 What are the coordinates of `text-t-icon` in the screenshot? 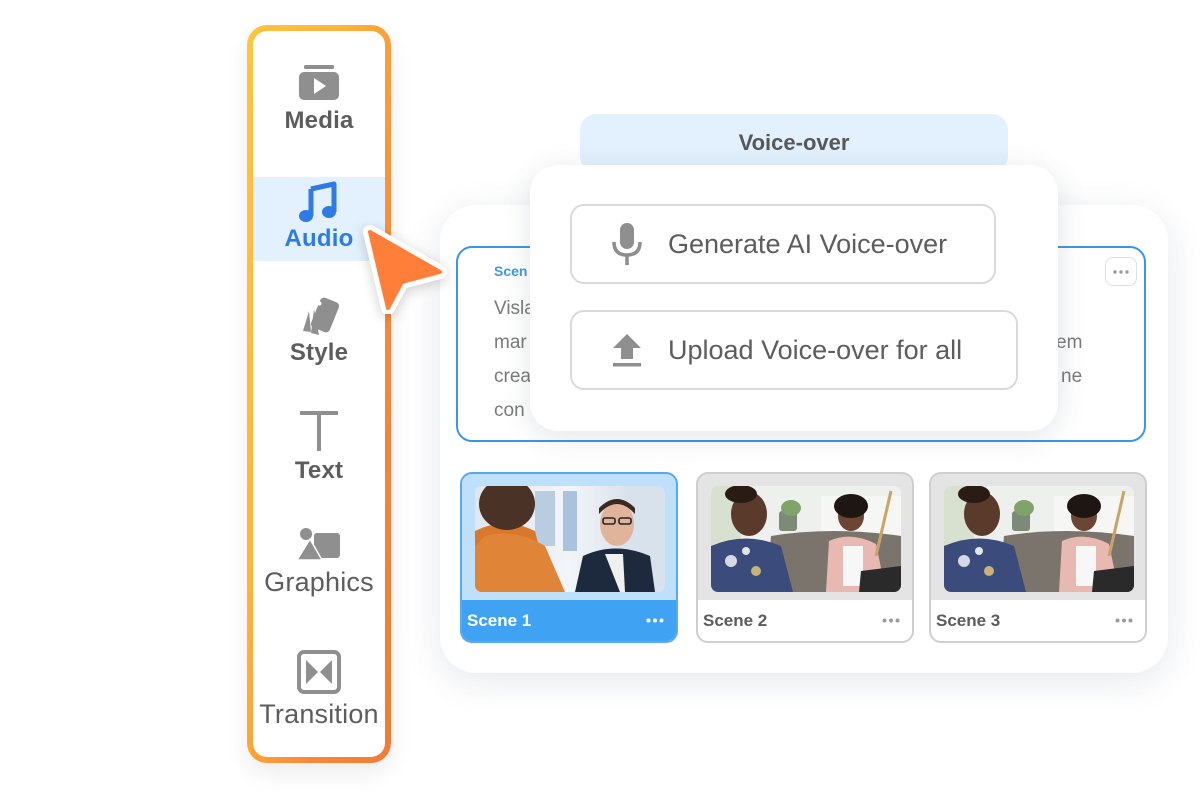 It's located at (319, 431).